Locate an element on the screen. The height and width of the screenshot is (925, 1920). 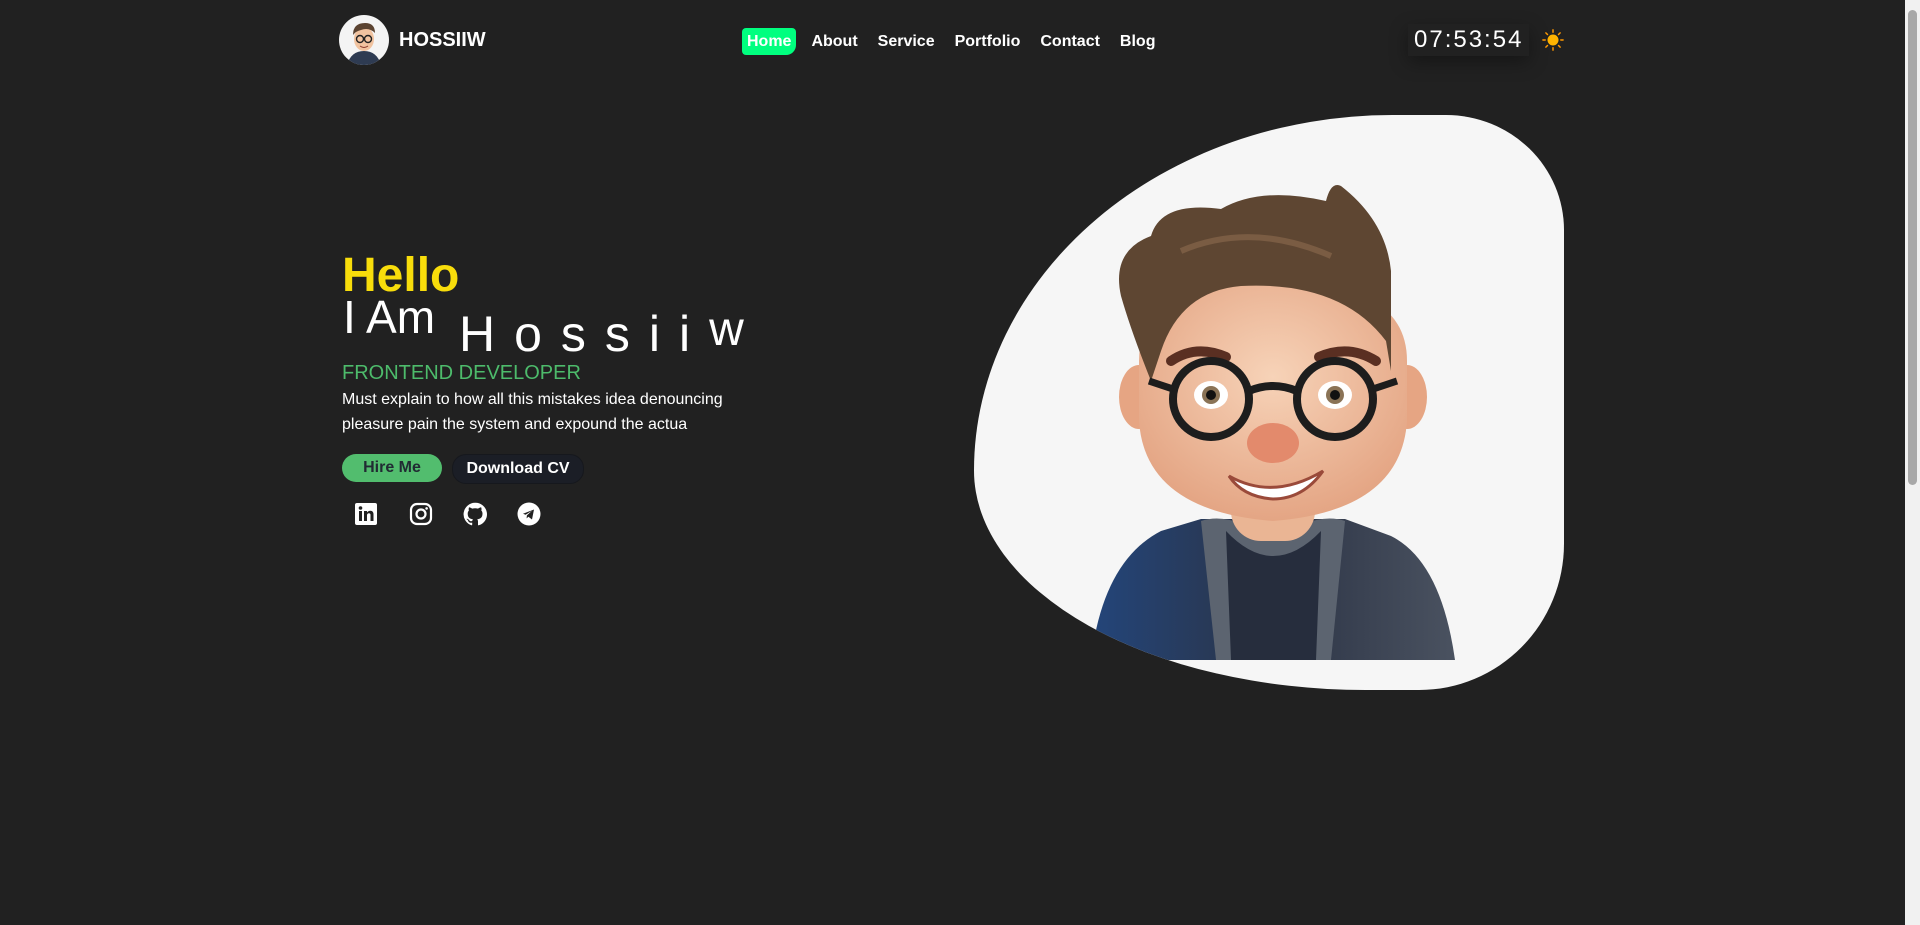
clock: 07:53:54 is located at coordinates (1468, 40).